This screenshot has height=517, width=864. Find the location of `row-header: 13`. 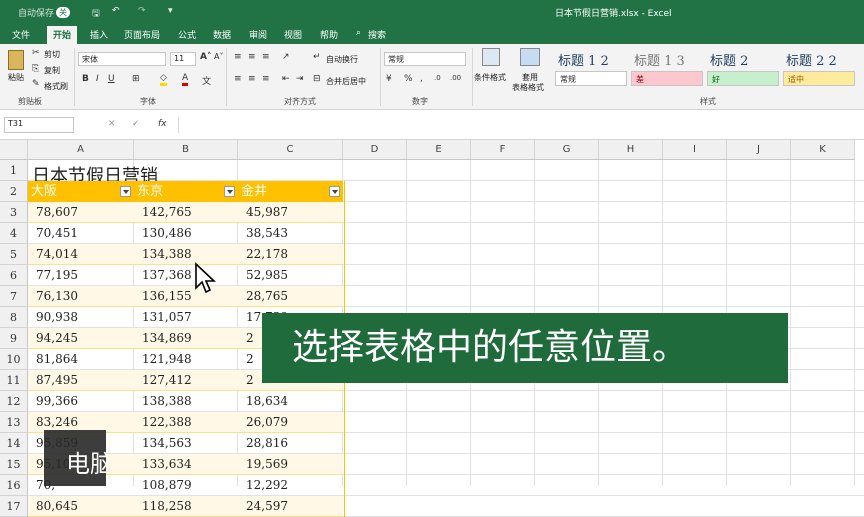

row-header: 13 is located at coordinates (14, 422).